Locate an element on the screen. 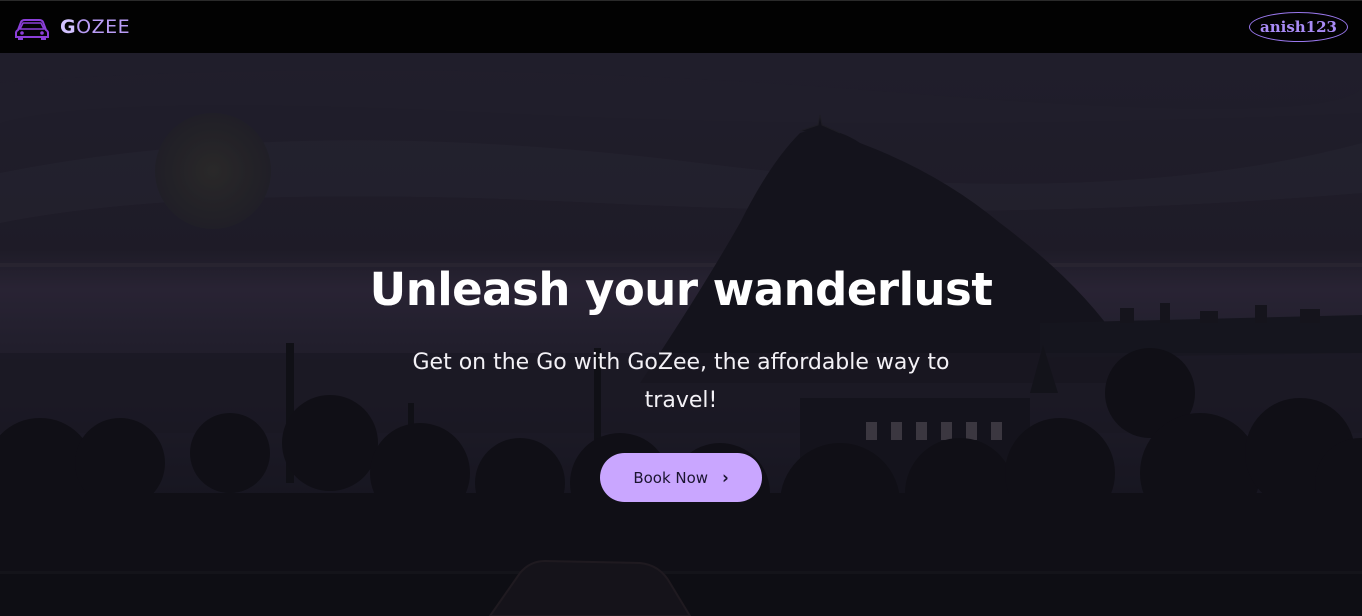 The height and width of the screenshot is (616, 1362). book-now-label: Book Now is located at coordinates (671, 477).